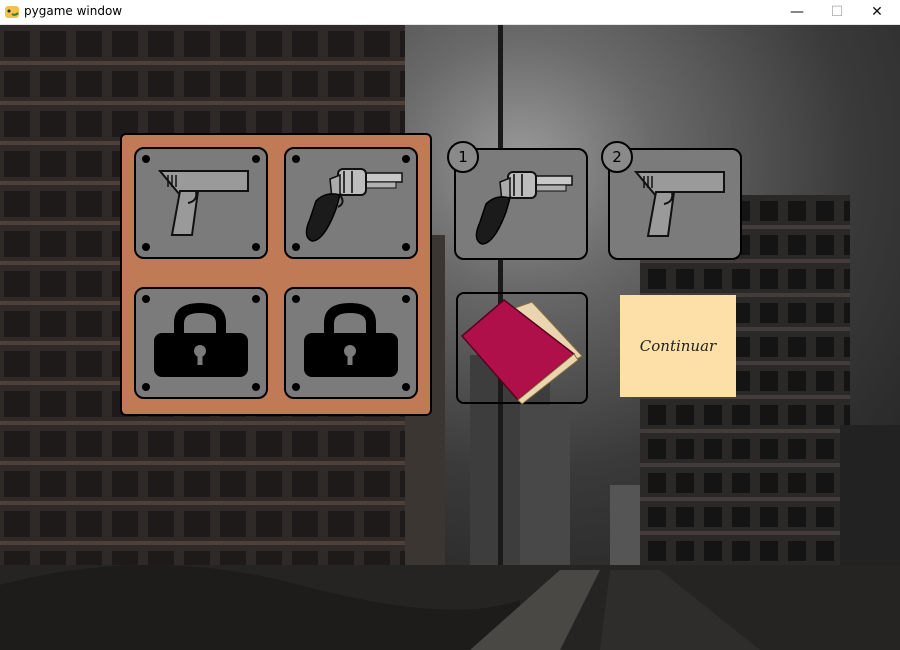  What do you see at coordinates (837, 12) in the screenshot?
I see `maximize-button: ☐` at bounding box center [837, 12].